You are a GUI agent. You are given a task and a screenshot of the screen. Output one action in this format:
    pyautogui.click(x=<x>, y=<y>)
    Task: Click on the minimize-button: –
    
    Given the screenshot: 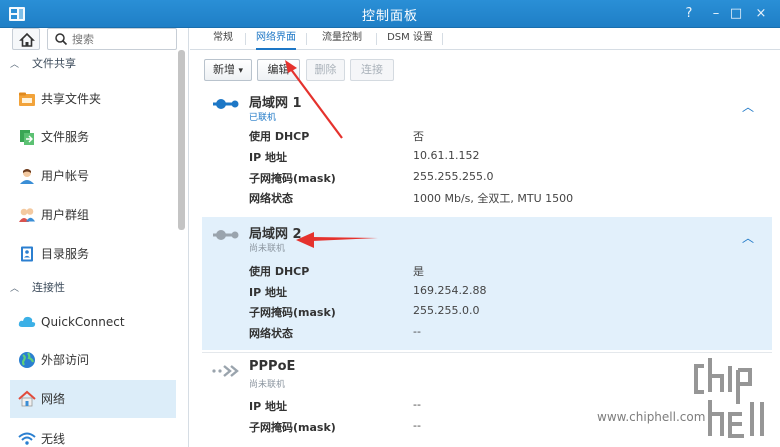 What is the action you would take?
    pyautogui.click(x=716, y=14)
    